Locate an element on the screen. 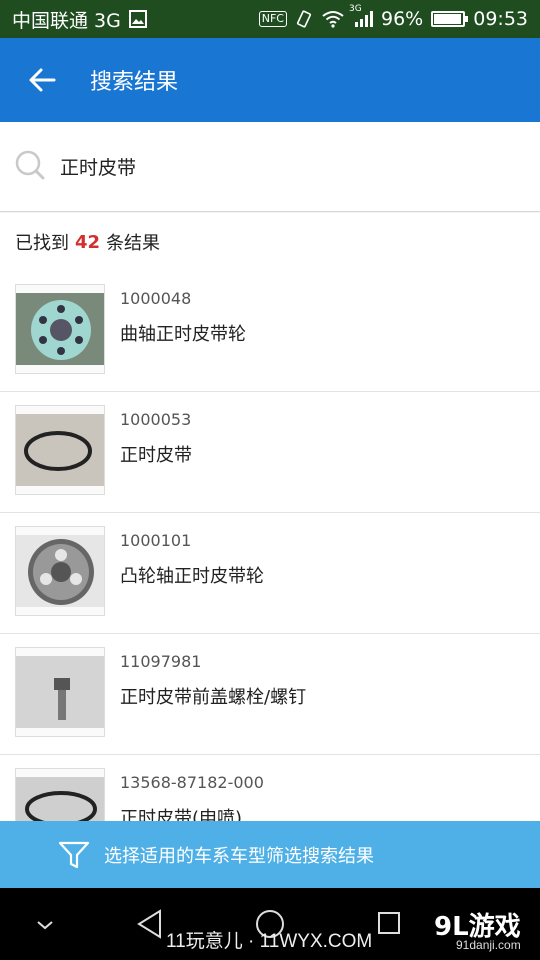 Image resolution: width=540 pixels, height=960 pixels. status-left: 中国联通 3G is located at coordinates (79, 19).